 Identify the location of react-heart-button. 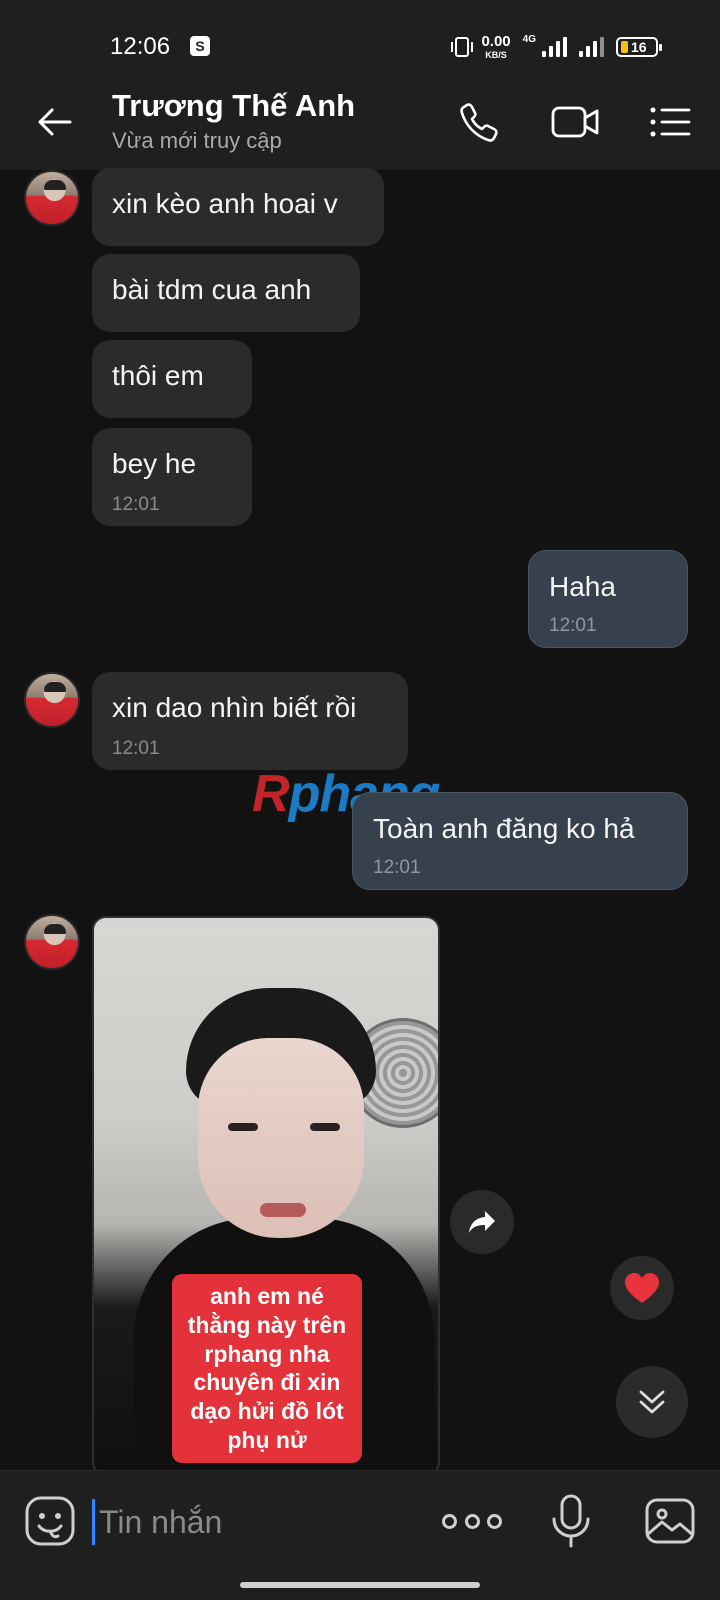
(642, 1288).